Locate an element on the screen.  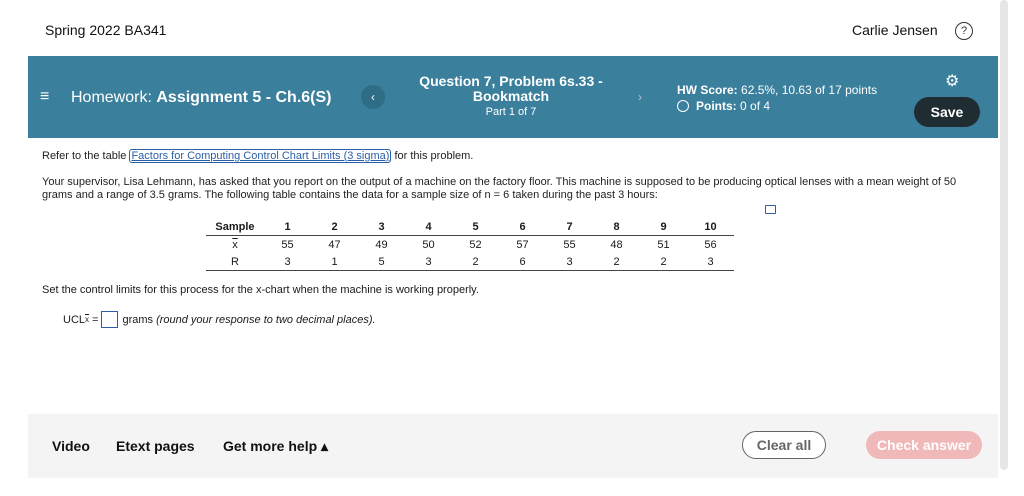
get-more-help-link: Get more help ▴ is located at coordinates (275, 446).